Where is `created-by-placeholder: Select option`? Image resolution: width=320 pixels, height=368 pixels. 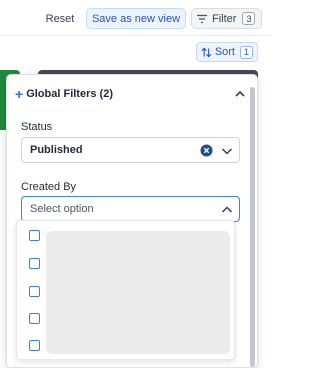 created-by-placeholder: Select option is located at coordinates (62, 209).